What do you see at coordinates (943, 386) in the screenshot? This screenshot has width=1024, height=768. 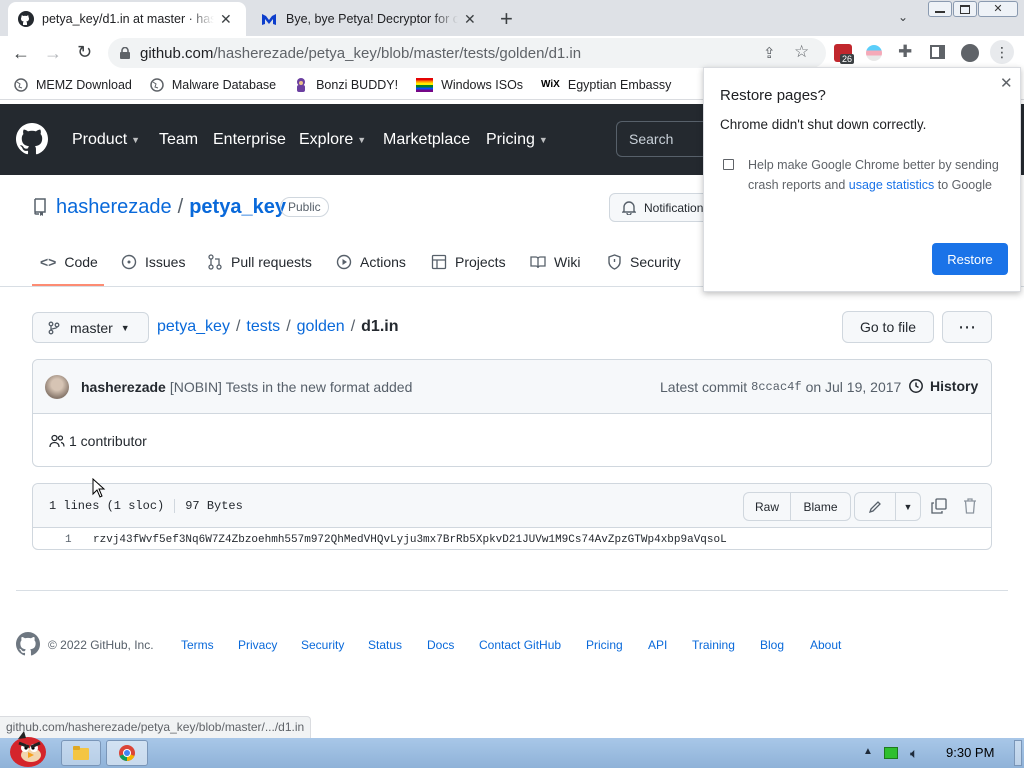 I see `history-link: History` at bounding box center [943, 386].